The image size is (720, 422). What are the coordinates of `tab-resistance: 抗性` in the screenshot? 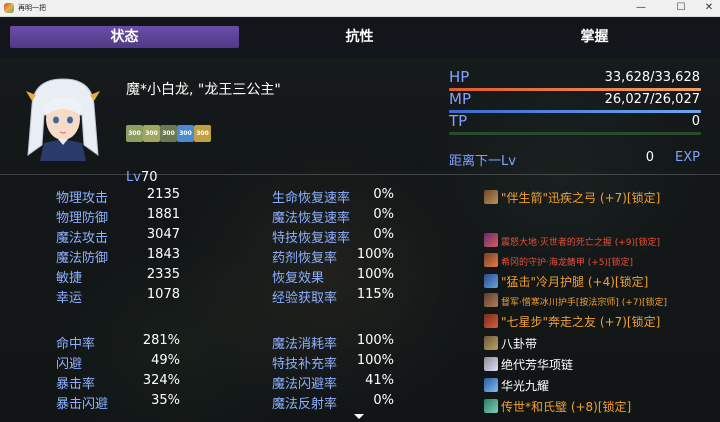 It's located at (359, 37).